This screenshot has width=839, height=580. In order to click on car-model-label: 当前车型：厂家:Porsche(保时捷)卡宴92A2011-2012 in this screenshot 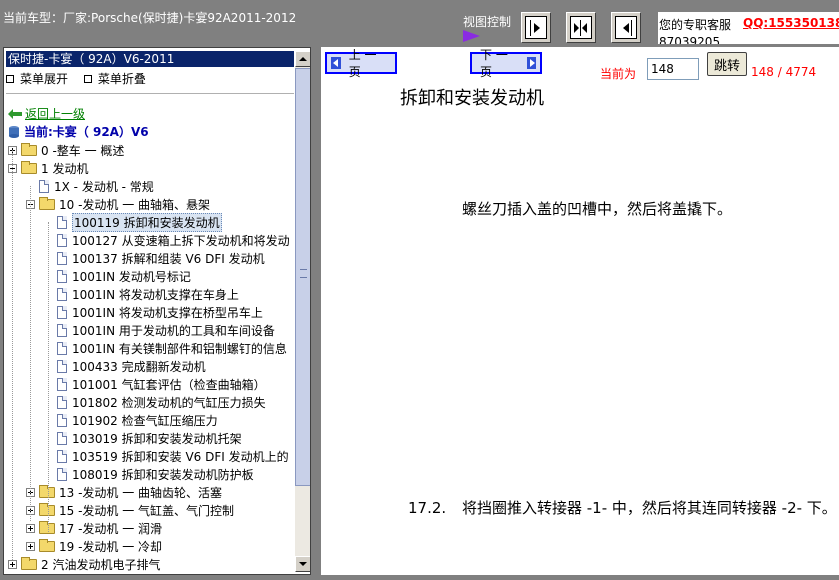, I will do `click(150, 18)`.